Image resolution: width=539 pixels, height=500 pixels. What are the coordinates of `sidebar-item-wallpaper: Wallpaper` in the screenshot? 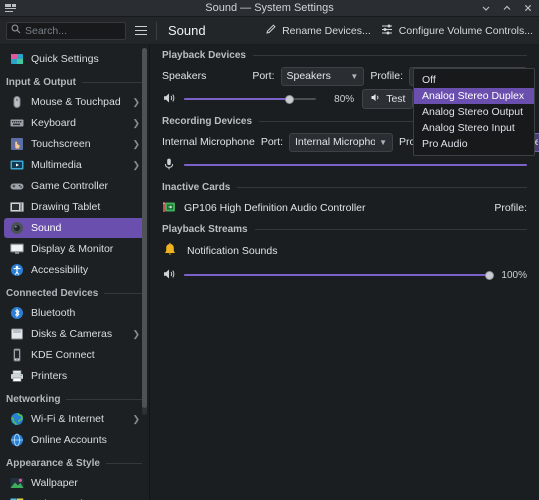 It's located at (75, 483).